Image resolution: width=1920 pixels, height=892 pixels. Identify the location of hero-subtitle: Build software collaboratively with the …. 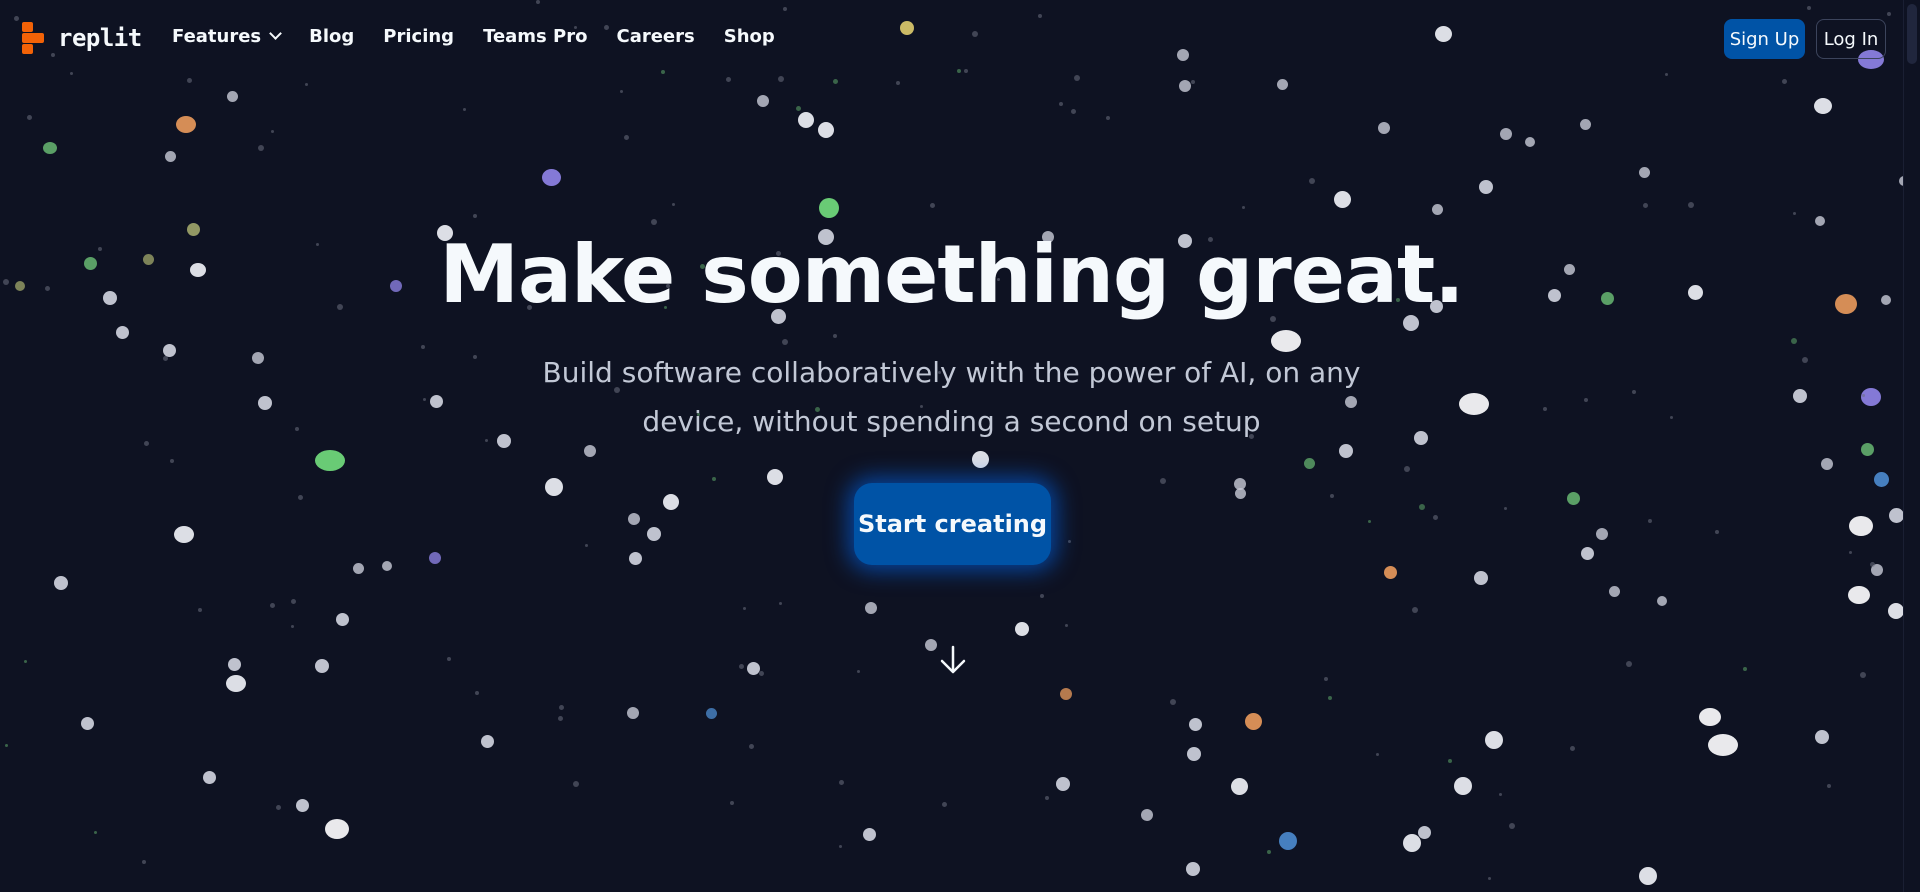
(951, 397).